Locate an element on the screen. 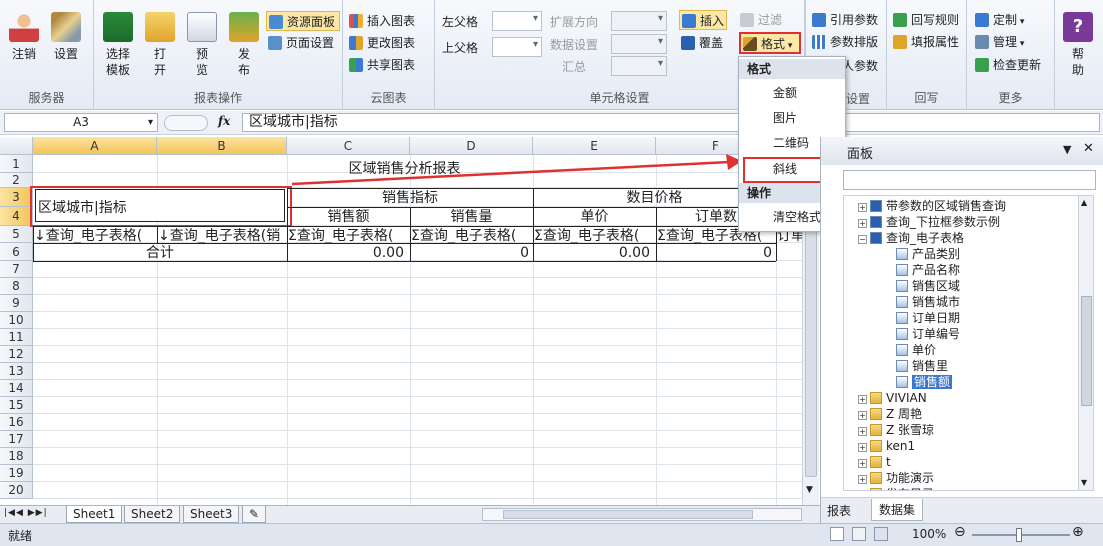 The height and width of the screenshot is (546, 1103). logout-button: 注销 is located at coordinates (24, 37).